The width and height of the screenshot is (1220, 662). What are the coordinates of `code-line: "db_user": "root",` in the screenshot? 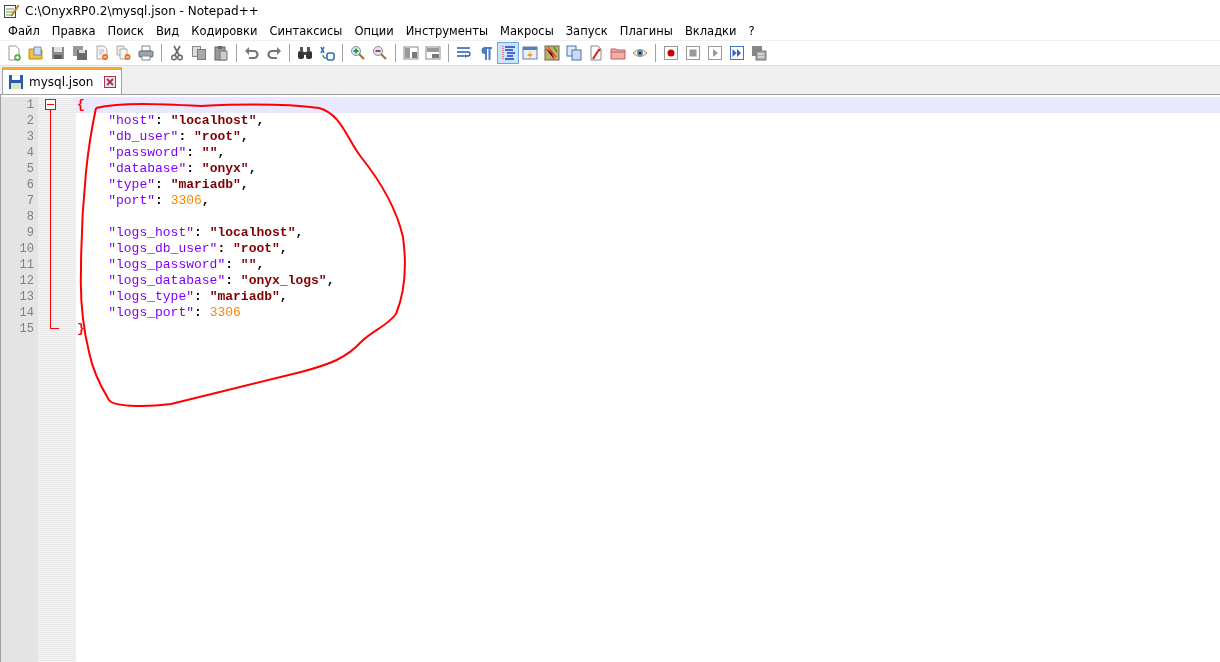 It's located at (178, 137).